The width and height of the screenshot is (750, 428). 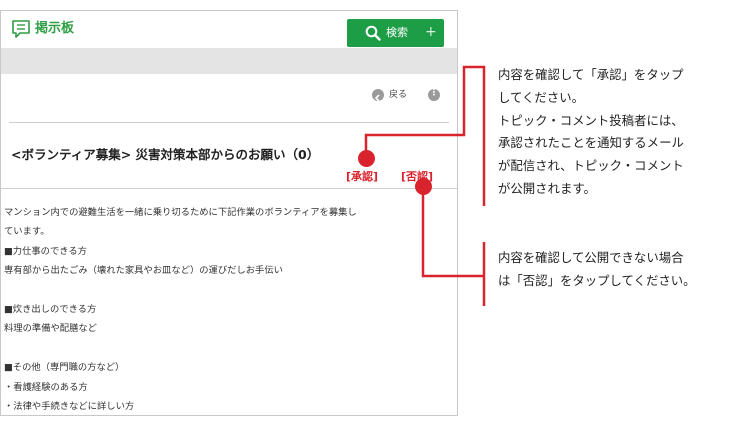 What do you see at coordinates (165, 154) in the screenshot?
I see `post-title: <ボランティア募集> 災害対策本部からのお願い（0）` at bounding box center [165, 154].